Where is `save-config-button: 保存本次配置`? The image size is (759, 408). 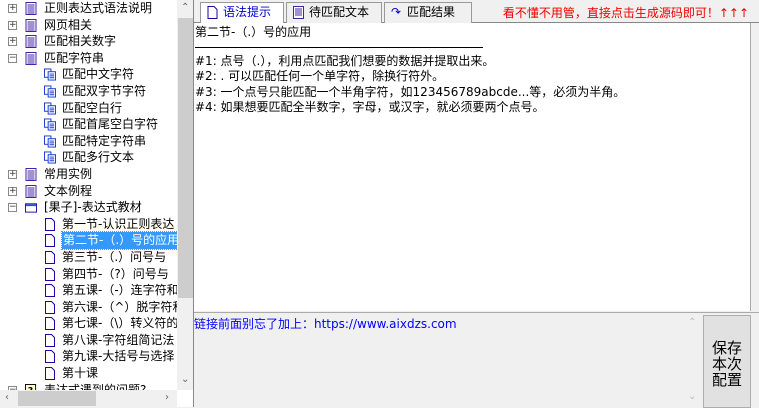
save-config-button: 保存本次配置 is located at coordinates (727, 361).